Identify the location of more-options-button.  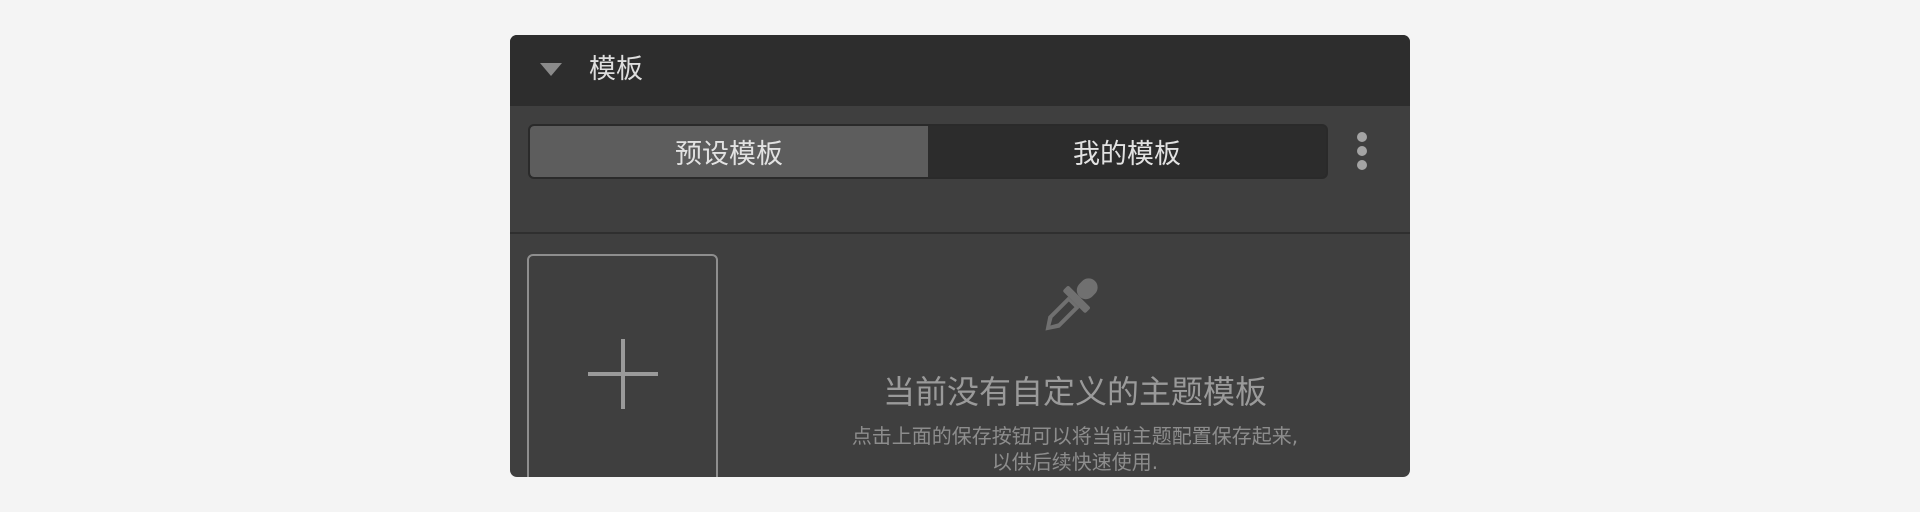
(1362, 151).